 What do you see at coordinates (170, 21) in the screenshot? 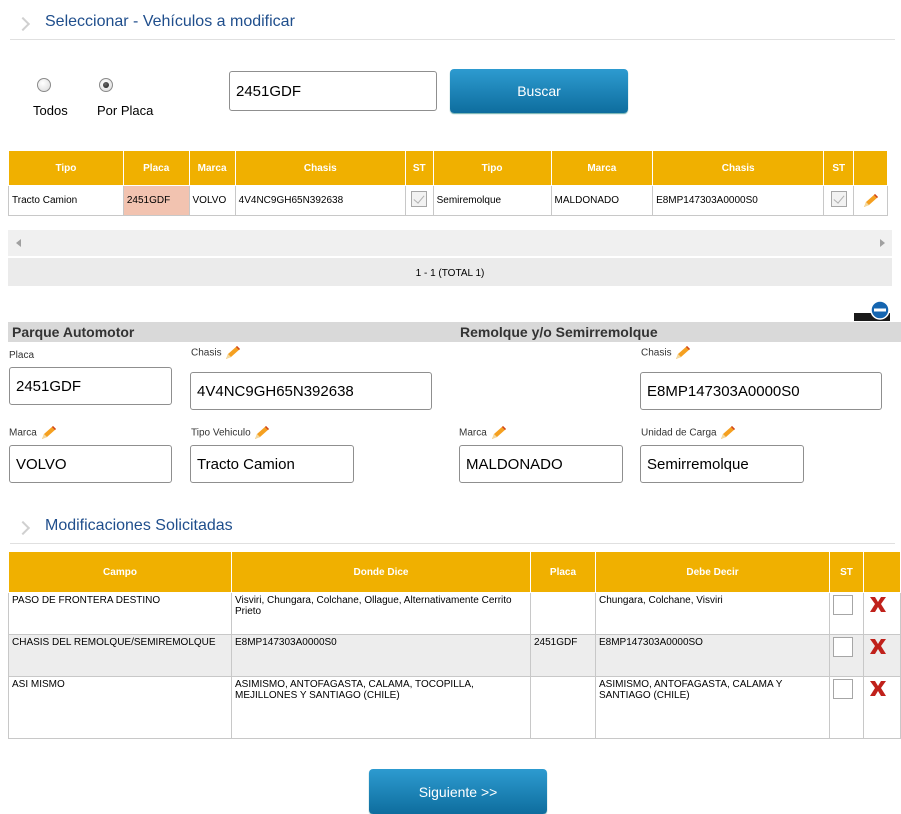
I see `page-title: Seleccionar - Vehículos a modificar` at bounding box center [170, 21].